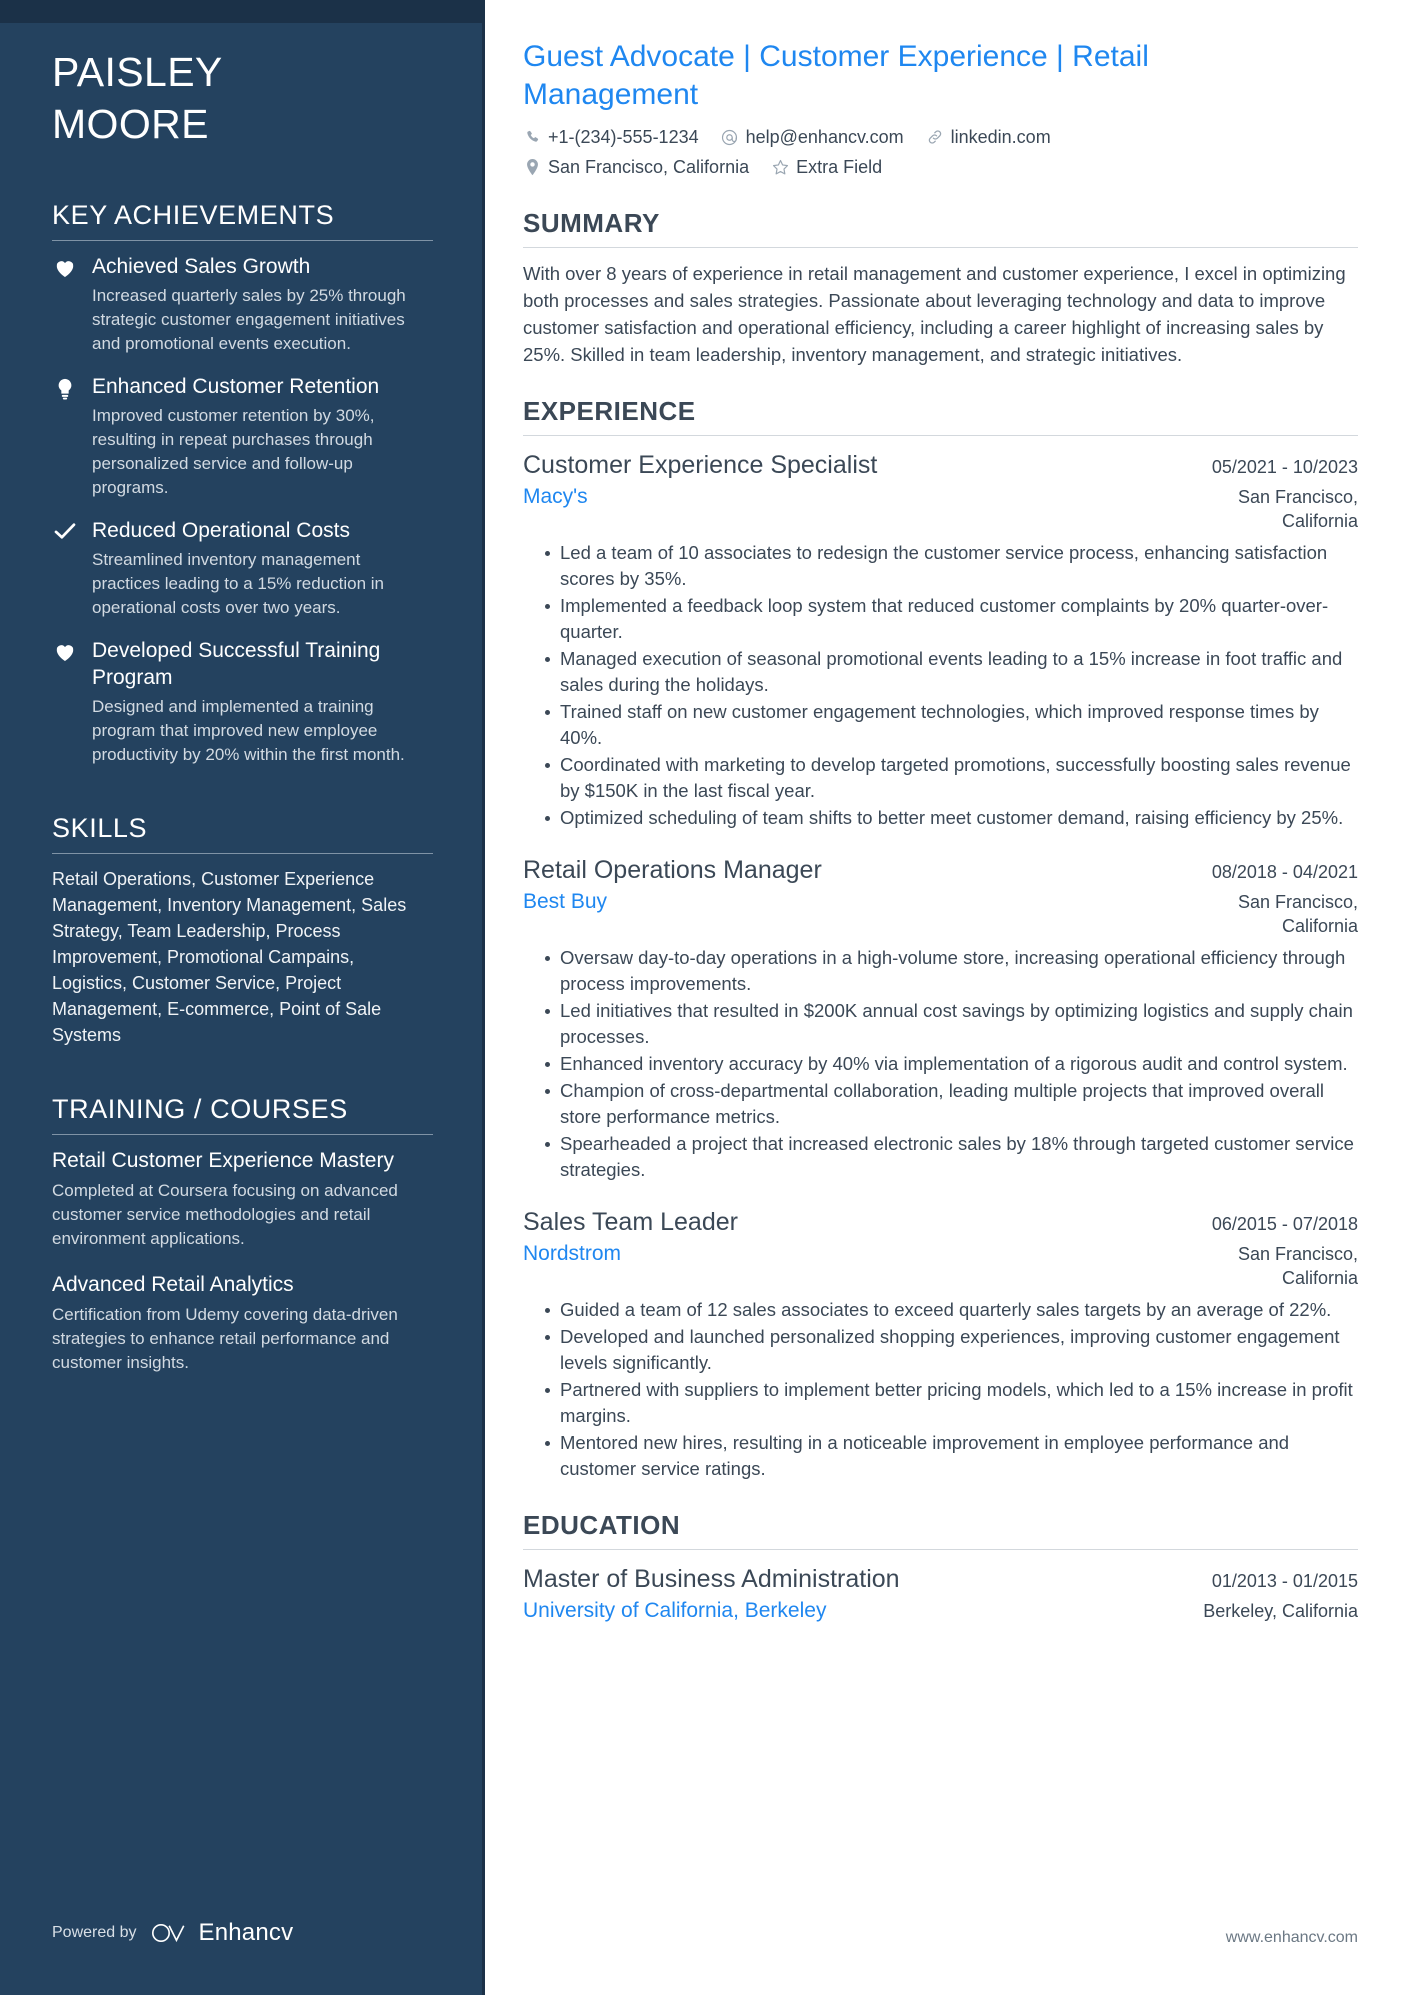 The width and height of the screenshot is (1410, 1995). Describe the element at coordinates (824, 137) in the screenshot. I see `contact-email-text: help@enhancv.com` at that location.